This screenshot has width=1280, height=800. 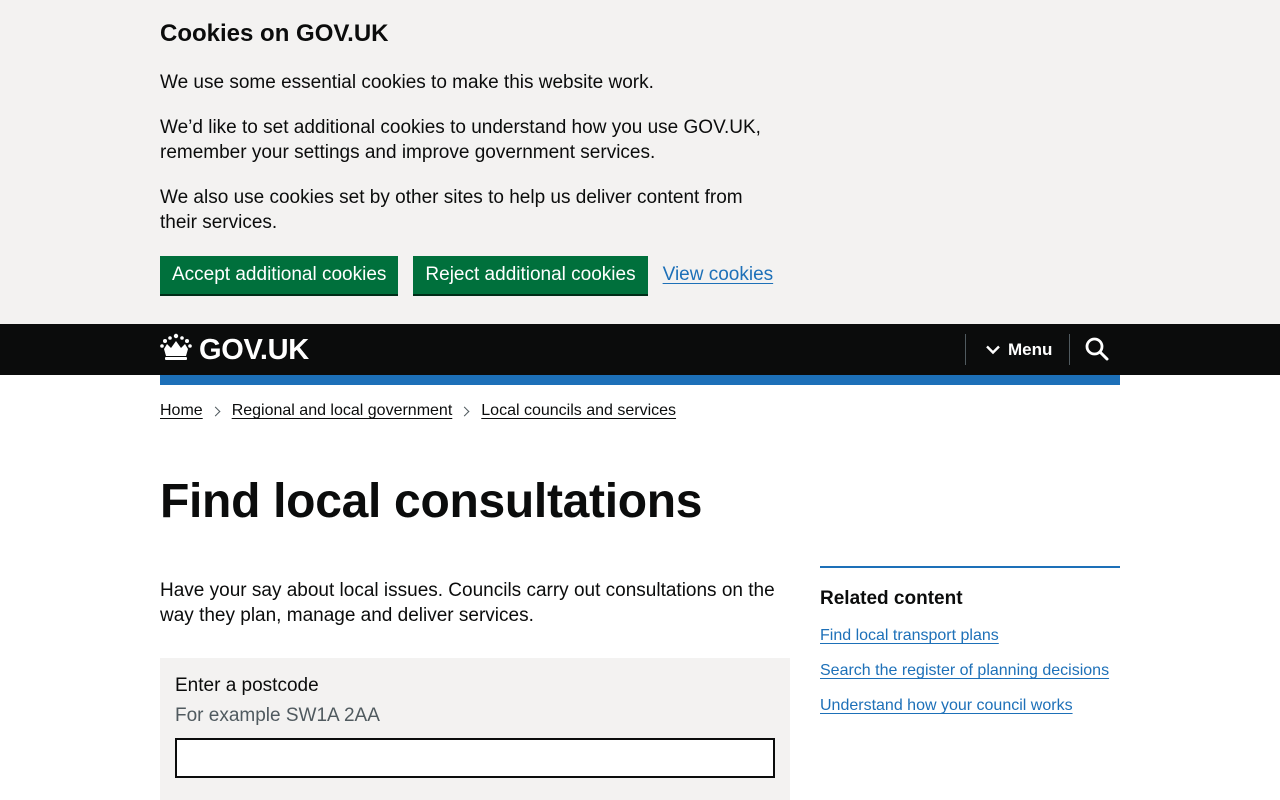 I want to click on menu-button: Menu, so click(x=1019, y=349).